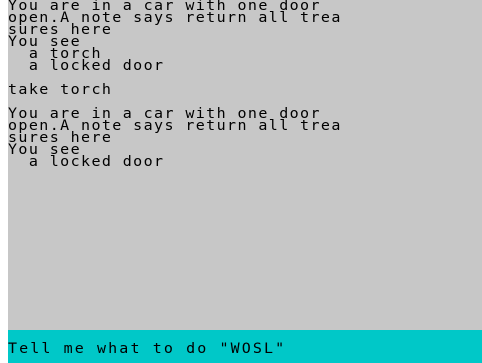 This screenshot has width=482, height=363. Describe the element at coordinates (147, 348) in the screenshot. I see `command-prompt-text: Tell me what to do "WOSL"` at that location.